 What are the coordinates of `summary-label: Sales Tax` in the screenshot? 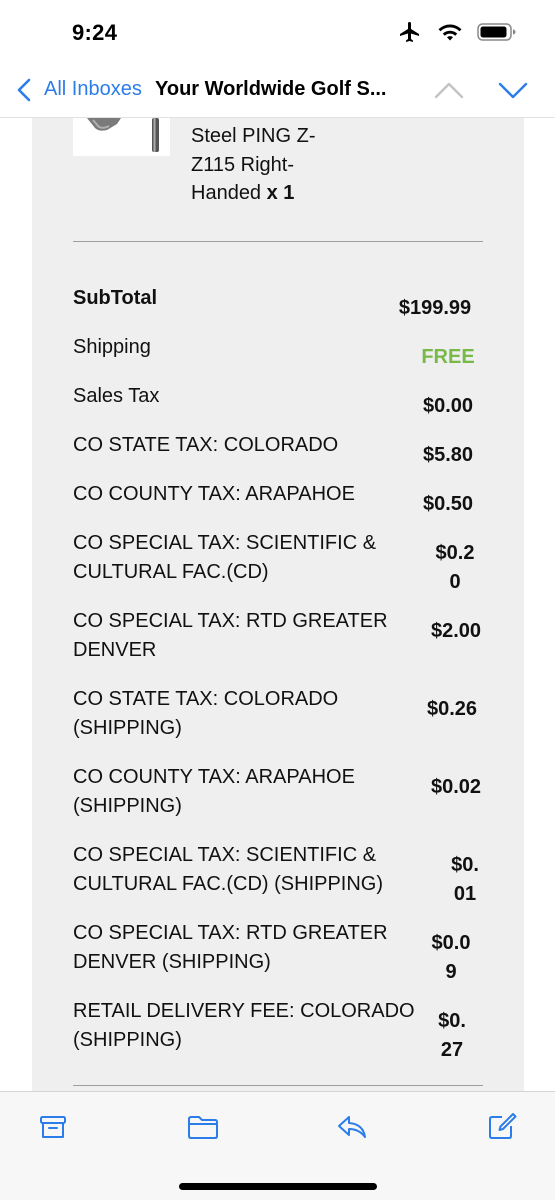 It's located at (116, 396).